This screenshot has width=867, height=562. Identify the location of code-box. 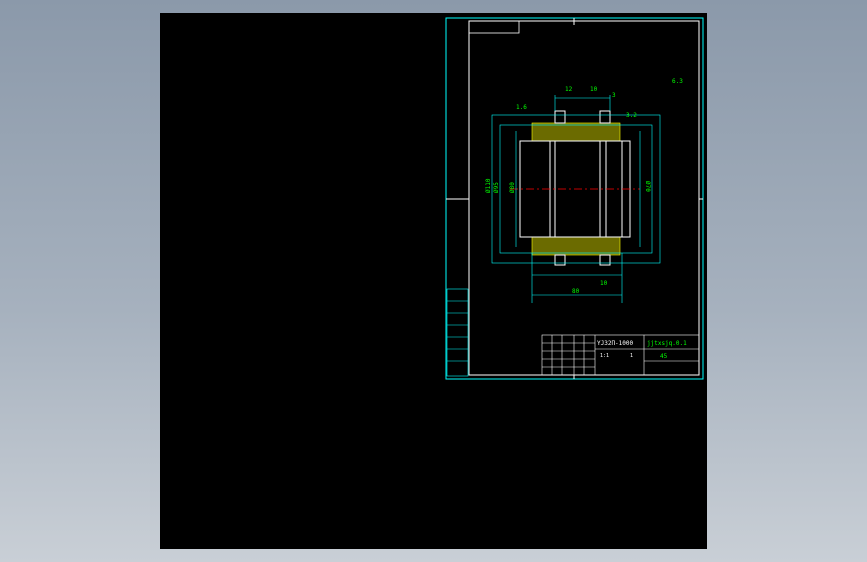
(494, 27).